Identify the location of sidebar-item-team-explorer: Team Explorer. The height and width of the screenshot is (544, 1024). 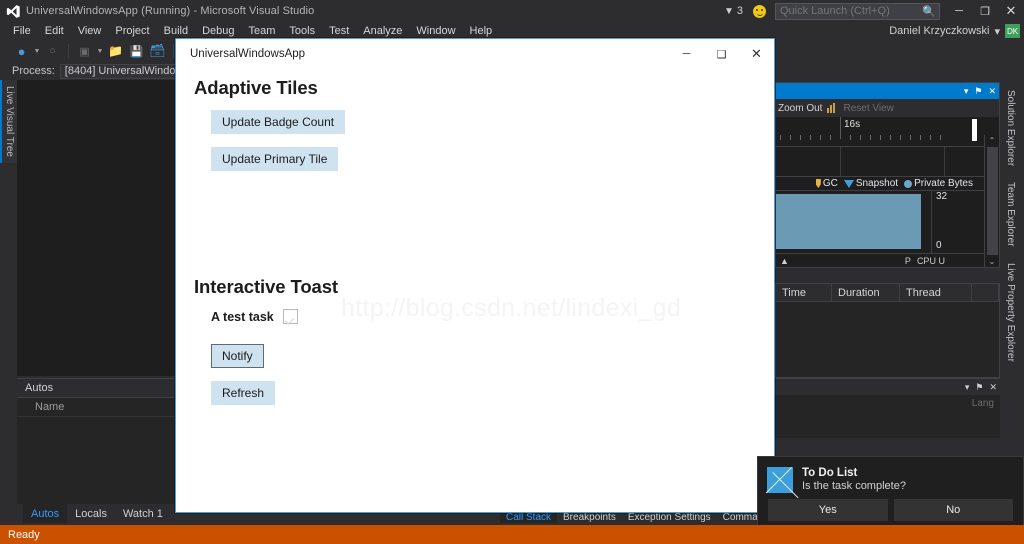
(1010, 214).